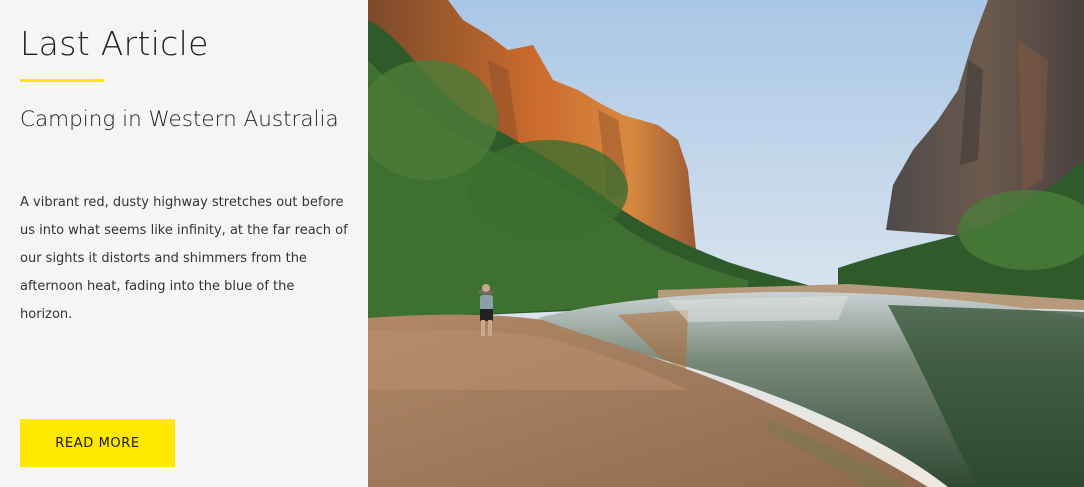 Image resolution: width=1084 pixels, height=487 pixels. Describe the element at coordinates (97, 443) in the screenshot. I see `read-more-button: READ MORE` at that location.